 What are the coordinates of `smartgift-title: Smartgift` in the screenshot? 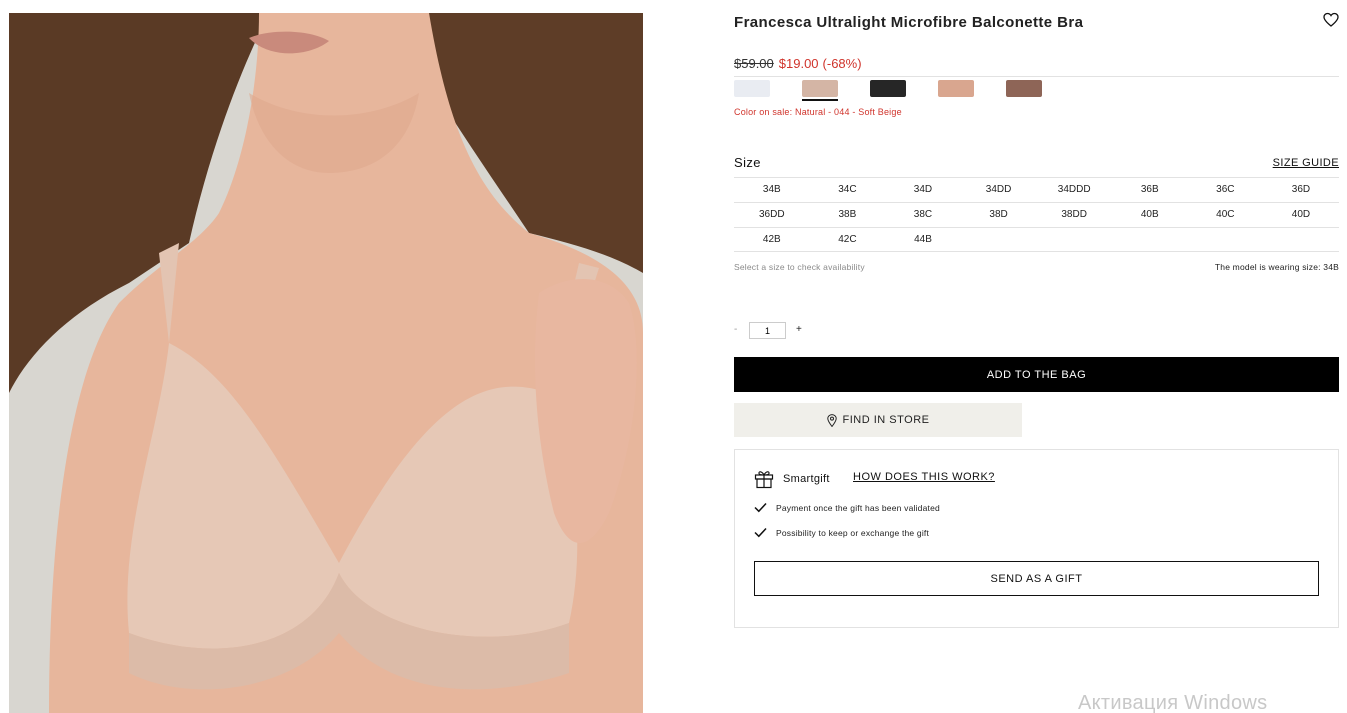 It's located at (806, 479).